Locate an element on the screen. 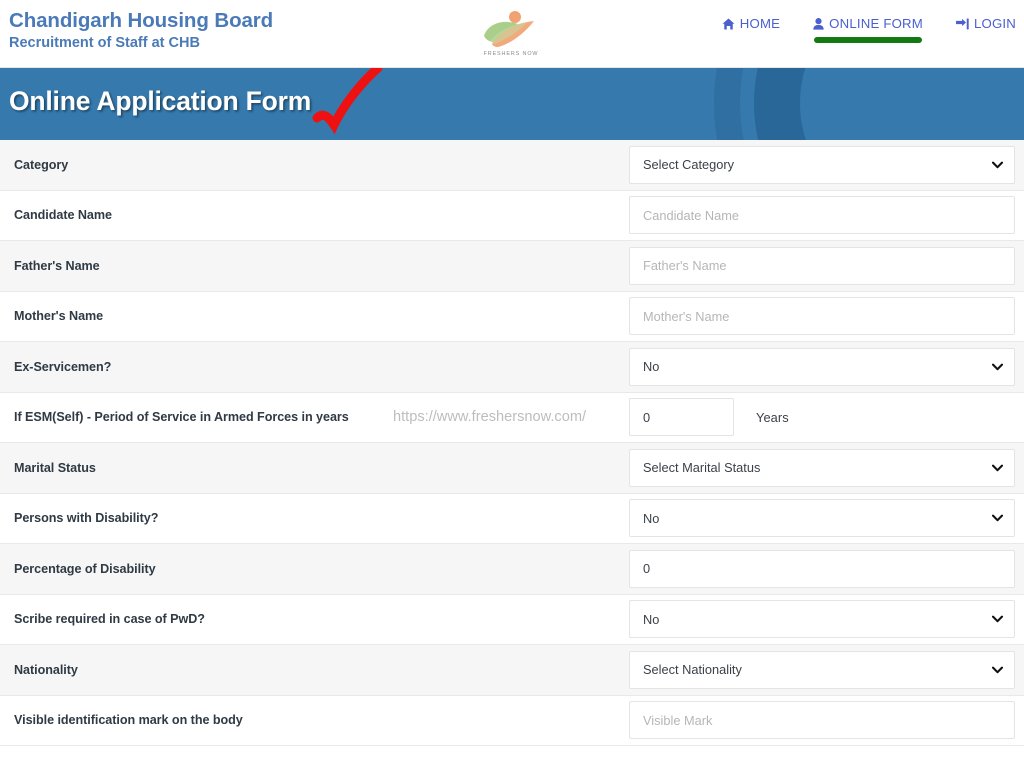 This screenshot has width=1024, height=773. logo-wordmark: FRESHERS NOW is located at coordinates (511, 54).